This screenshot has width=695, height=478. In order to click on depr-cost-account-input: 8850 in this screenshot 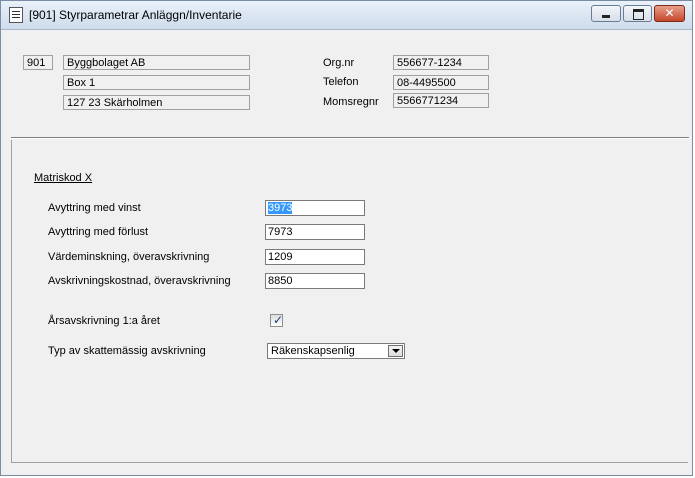, I will do `click(315, 281)`.